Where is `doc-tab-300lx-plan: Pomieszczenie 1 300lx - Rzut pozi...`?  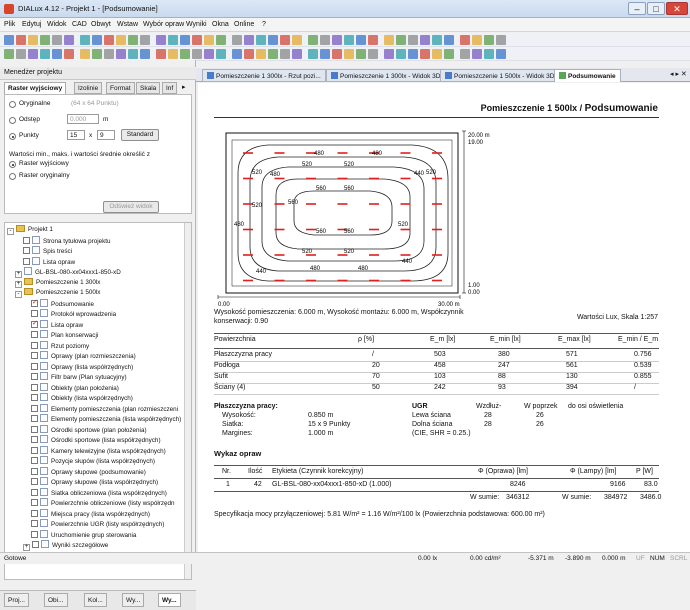 doc-tab-300lx-plan: Pomieszczenie 1 300lx - Rzut pozi... is located at coordinates (264, 75).